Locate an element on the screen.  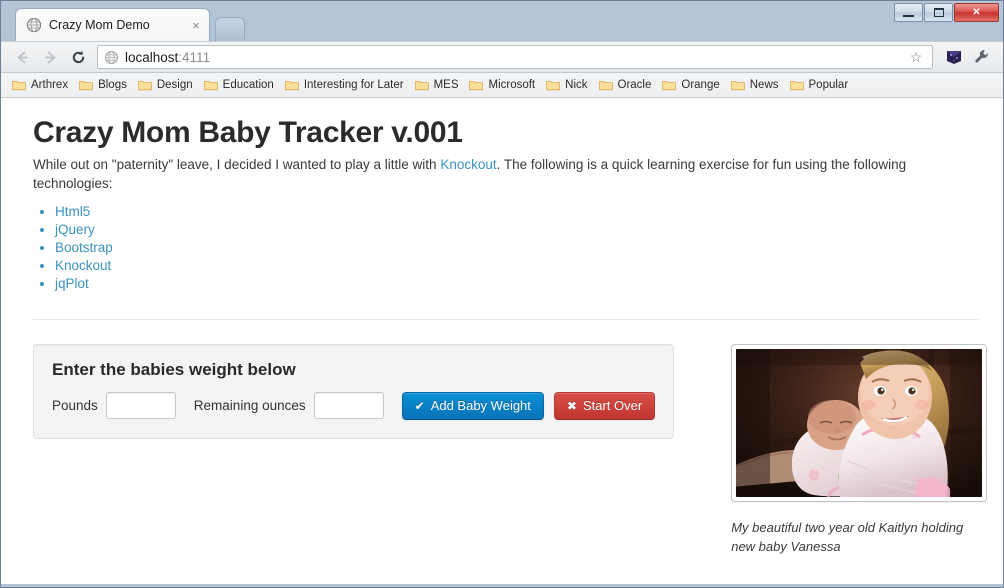
bookmark-label: Nick is located at coordinates (576, 85).